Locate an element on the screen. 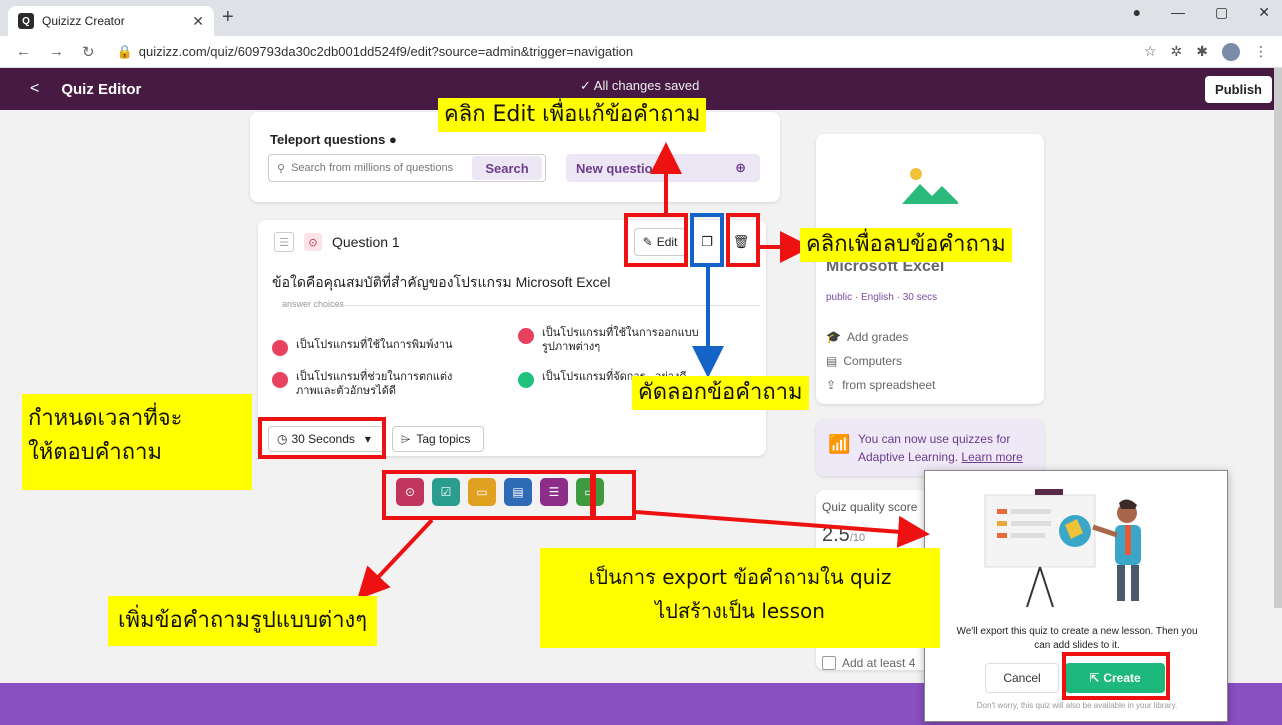 The height and width of the screenshot is (725, 1282). divider is located at coordinates (545, 305).